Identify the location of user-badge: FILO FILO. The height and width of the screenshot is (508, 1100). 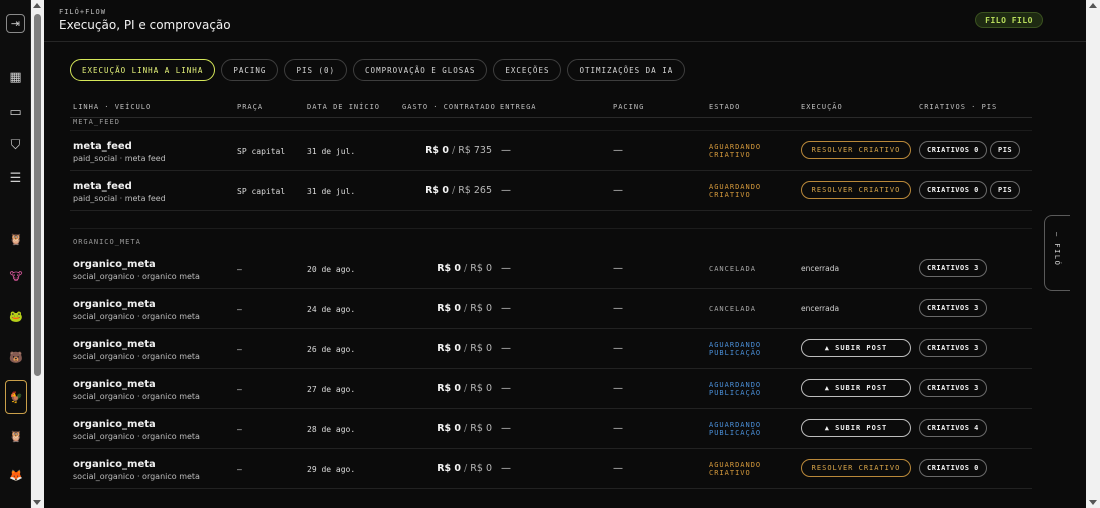
(1009, 20).